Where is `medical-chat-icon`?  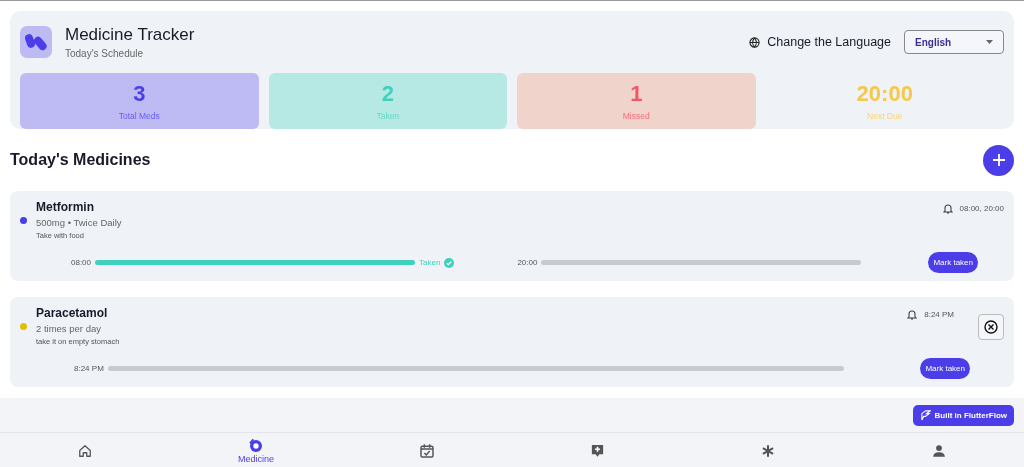 medical-chat-icon is located at coordinates (597, 450).